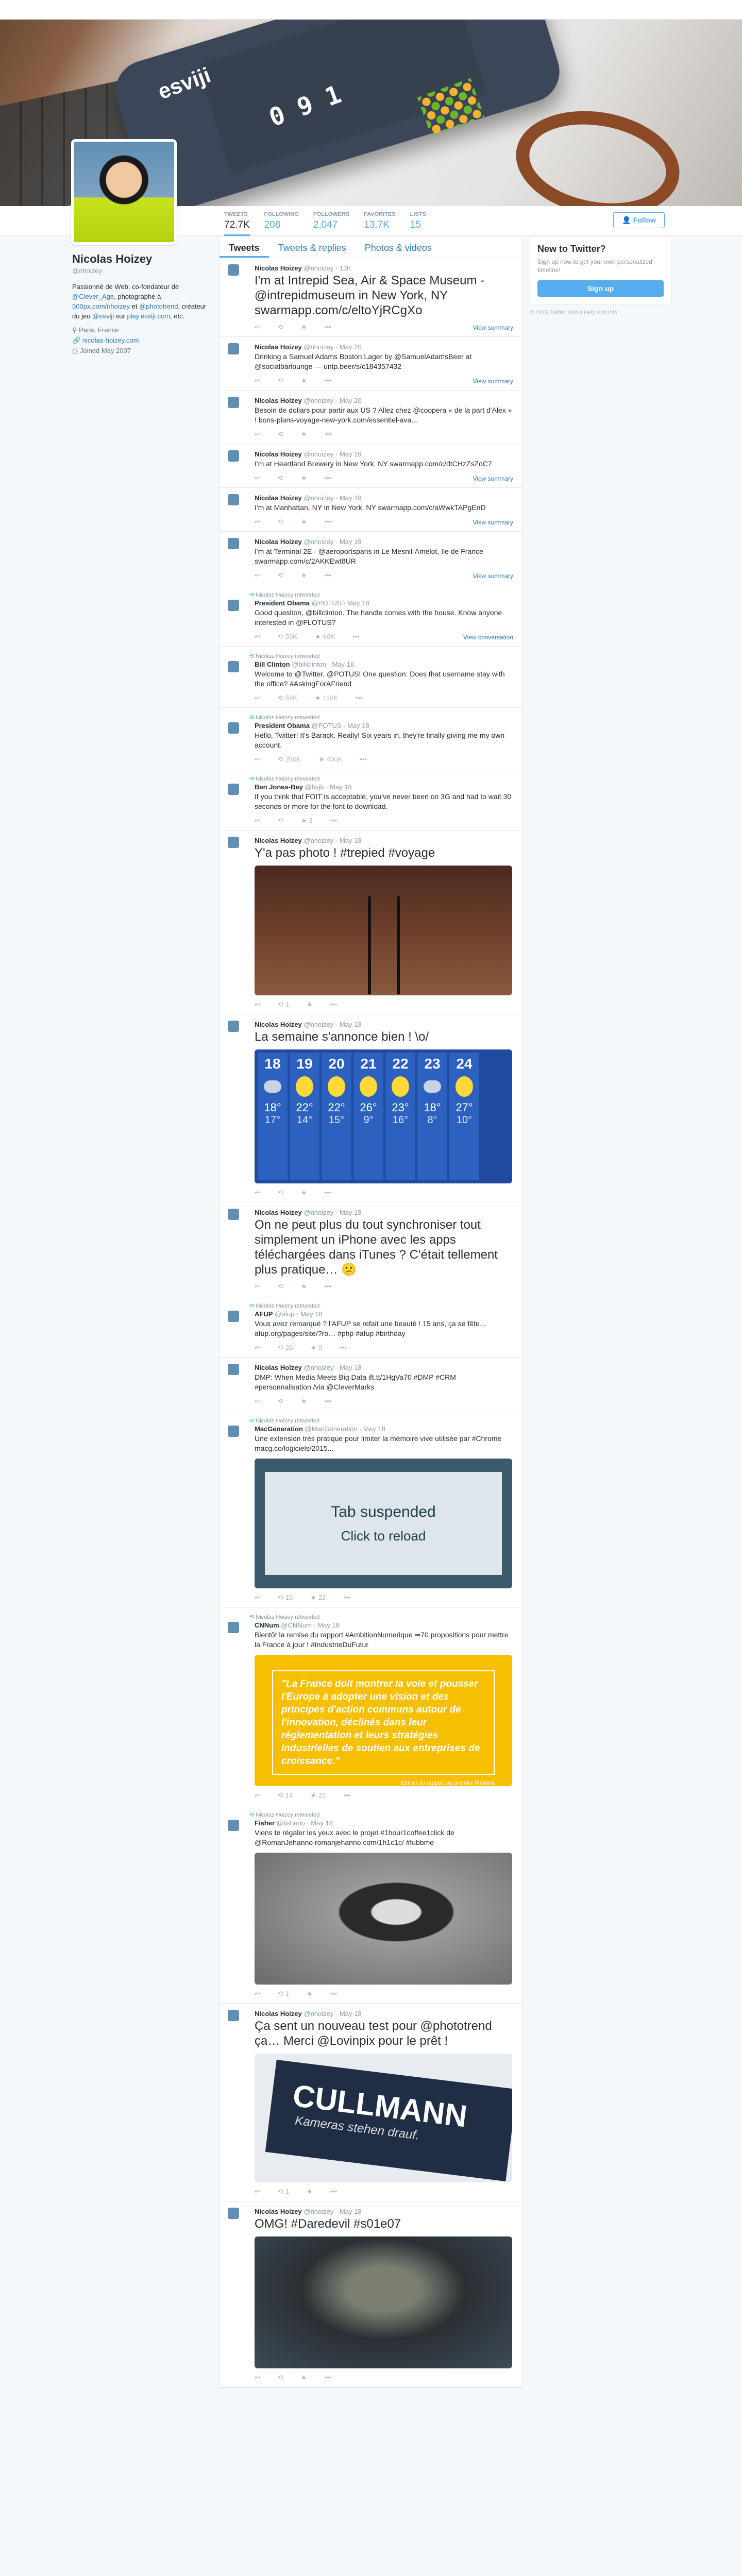 The image size is (742, 2576). I want to click on tweet-author: Bill Clinton, so click(272, 664).